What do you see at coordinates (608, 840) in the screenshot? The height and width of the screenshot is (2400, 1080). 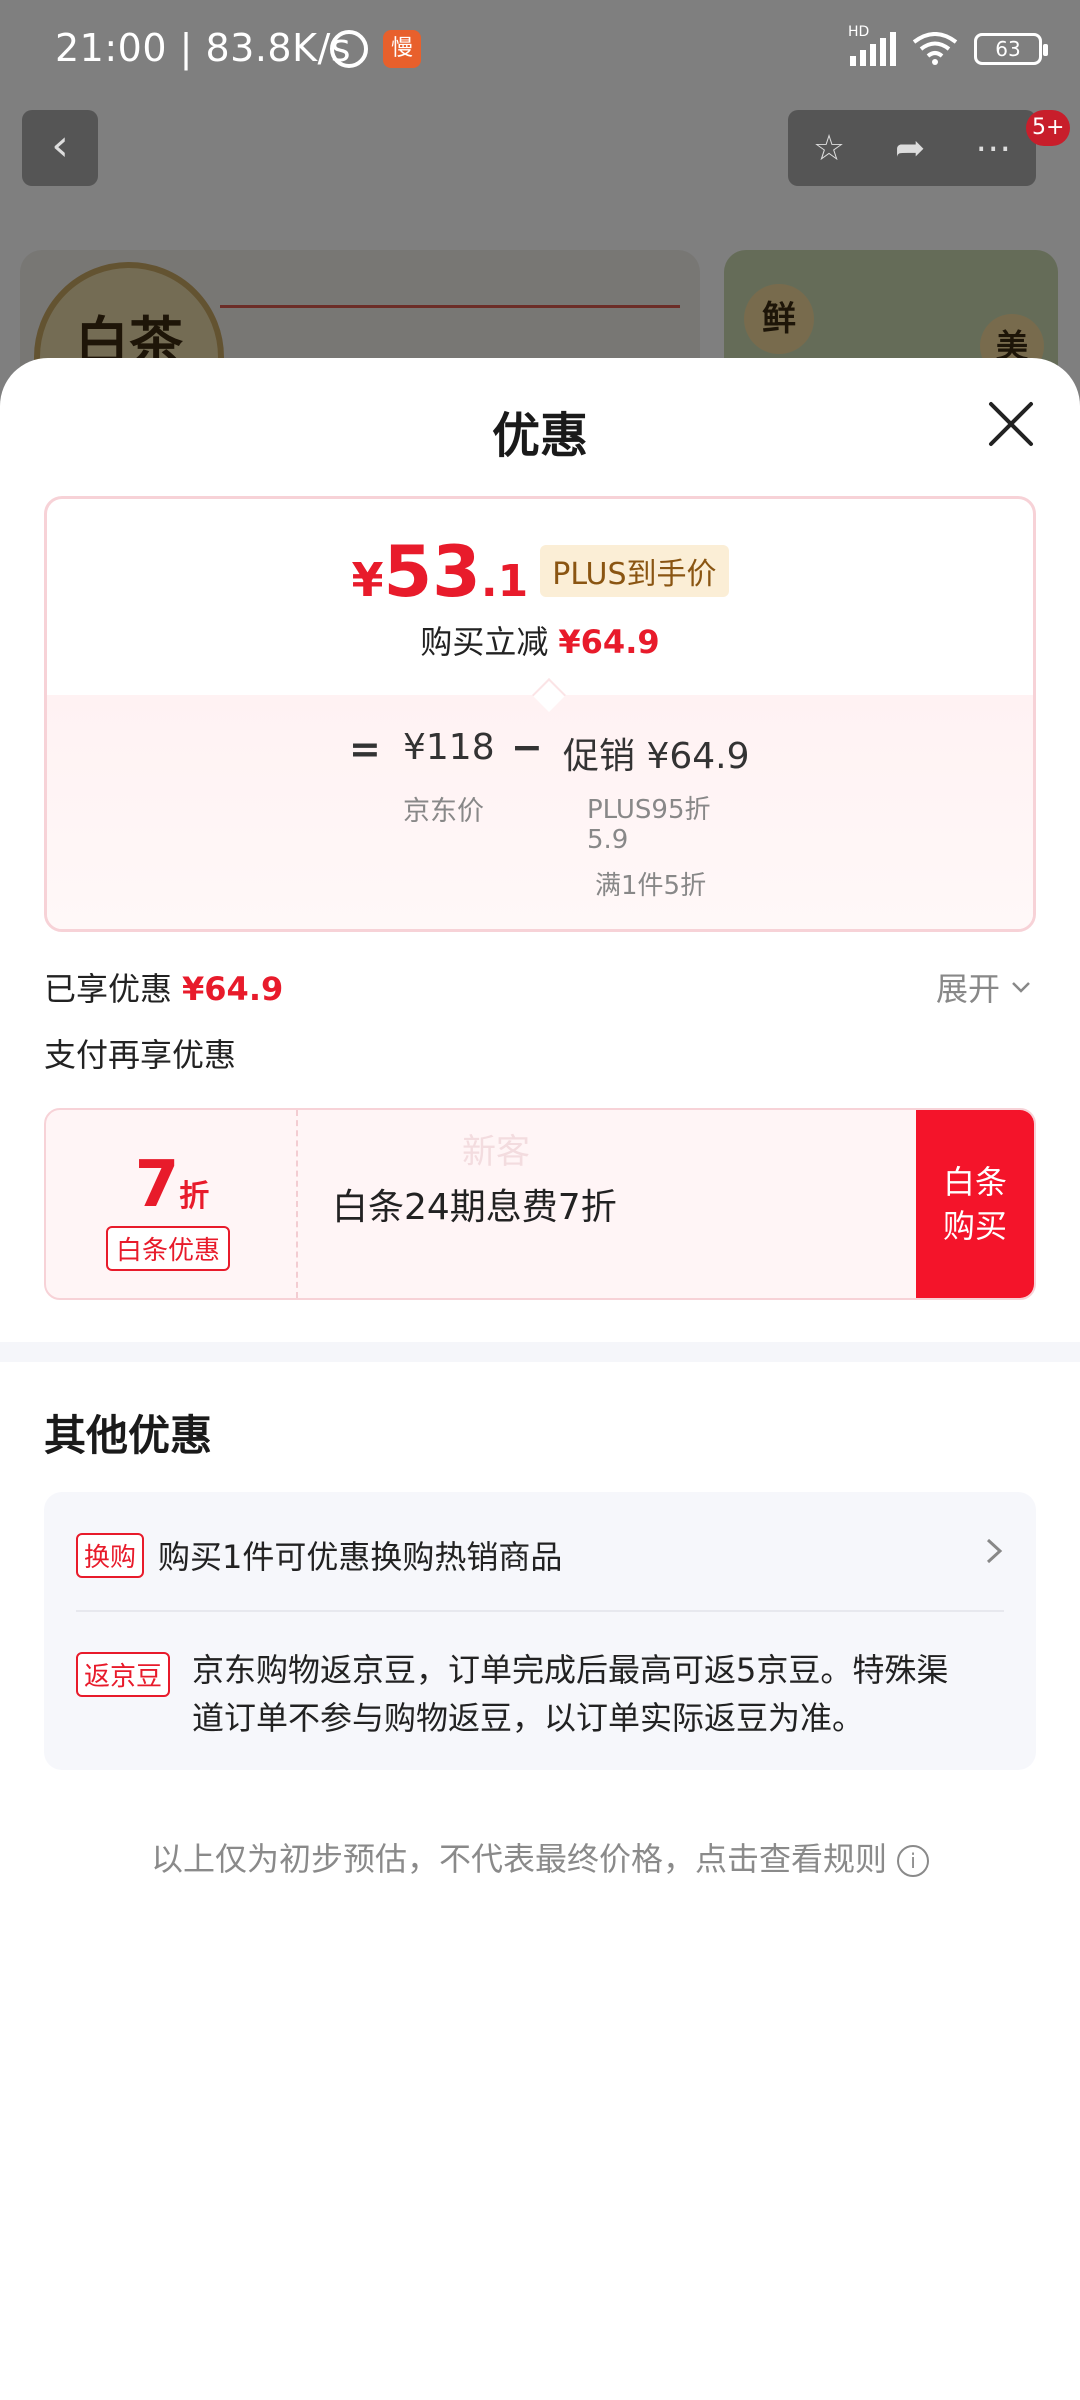 I see `promo-detail-amount: 5.9` at bounding box center [608, 840].